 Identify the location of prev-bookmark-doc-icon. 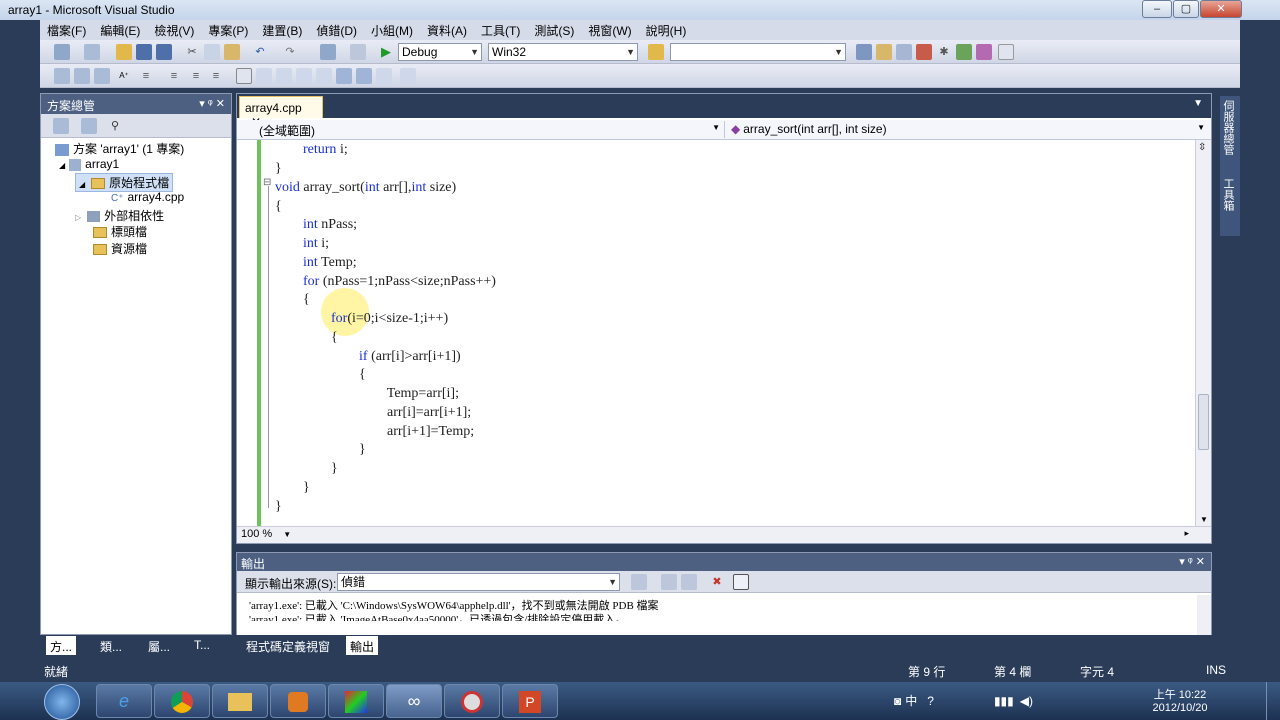
(344, 76).